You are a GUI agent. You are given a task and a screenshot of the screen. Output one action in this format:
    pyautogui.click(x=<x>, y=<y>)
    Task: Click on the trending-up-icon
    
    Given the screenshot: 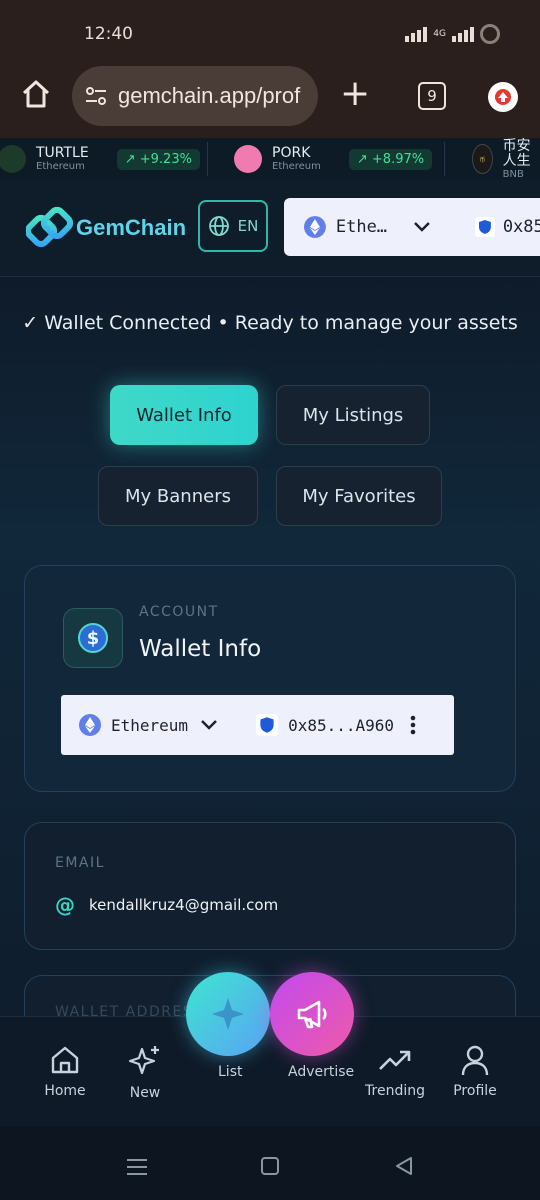 What is the action you would take?
    pyautogui.click(x=395, y=1060)
    